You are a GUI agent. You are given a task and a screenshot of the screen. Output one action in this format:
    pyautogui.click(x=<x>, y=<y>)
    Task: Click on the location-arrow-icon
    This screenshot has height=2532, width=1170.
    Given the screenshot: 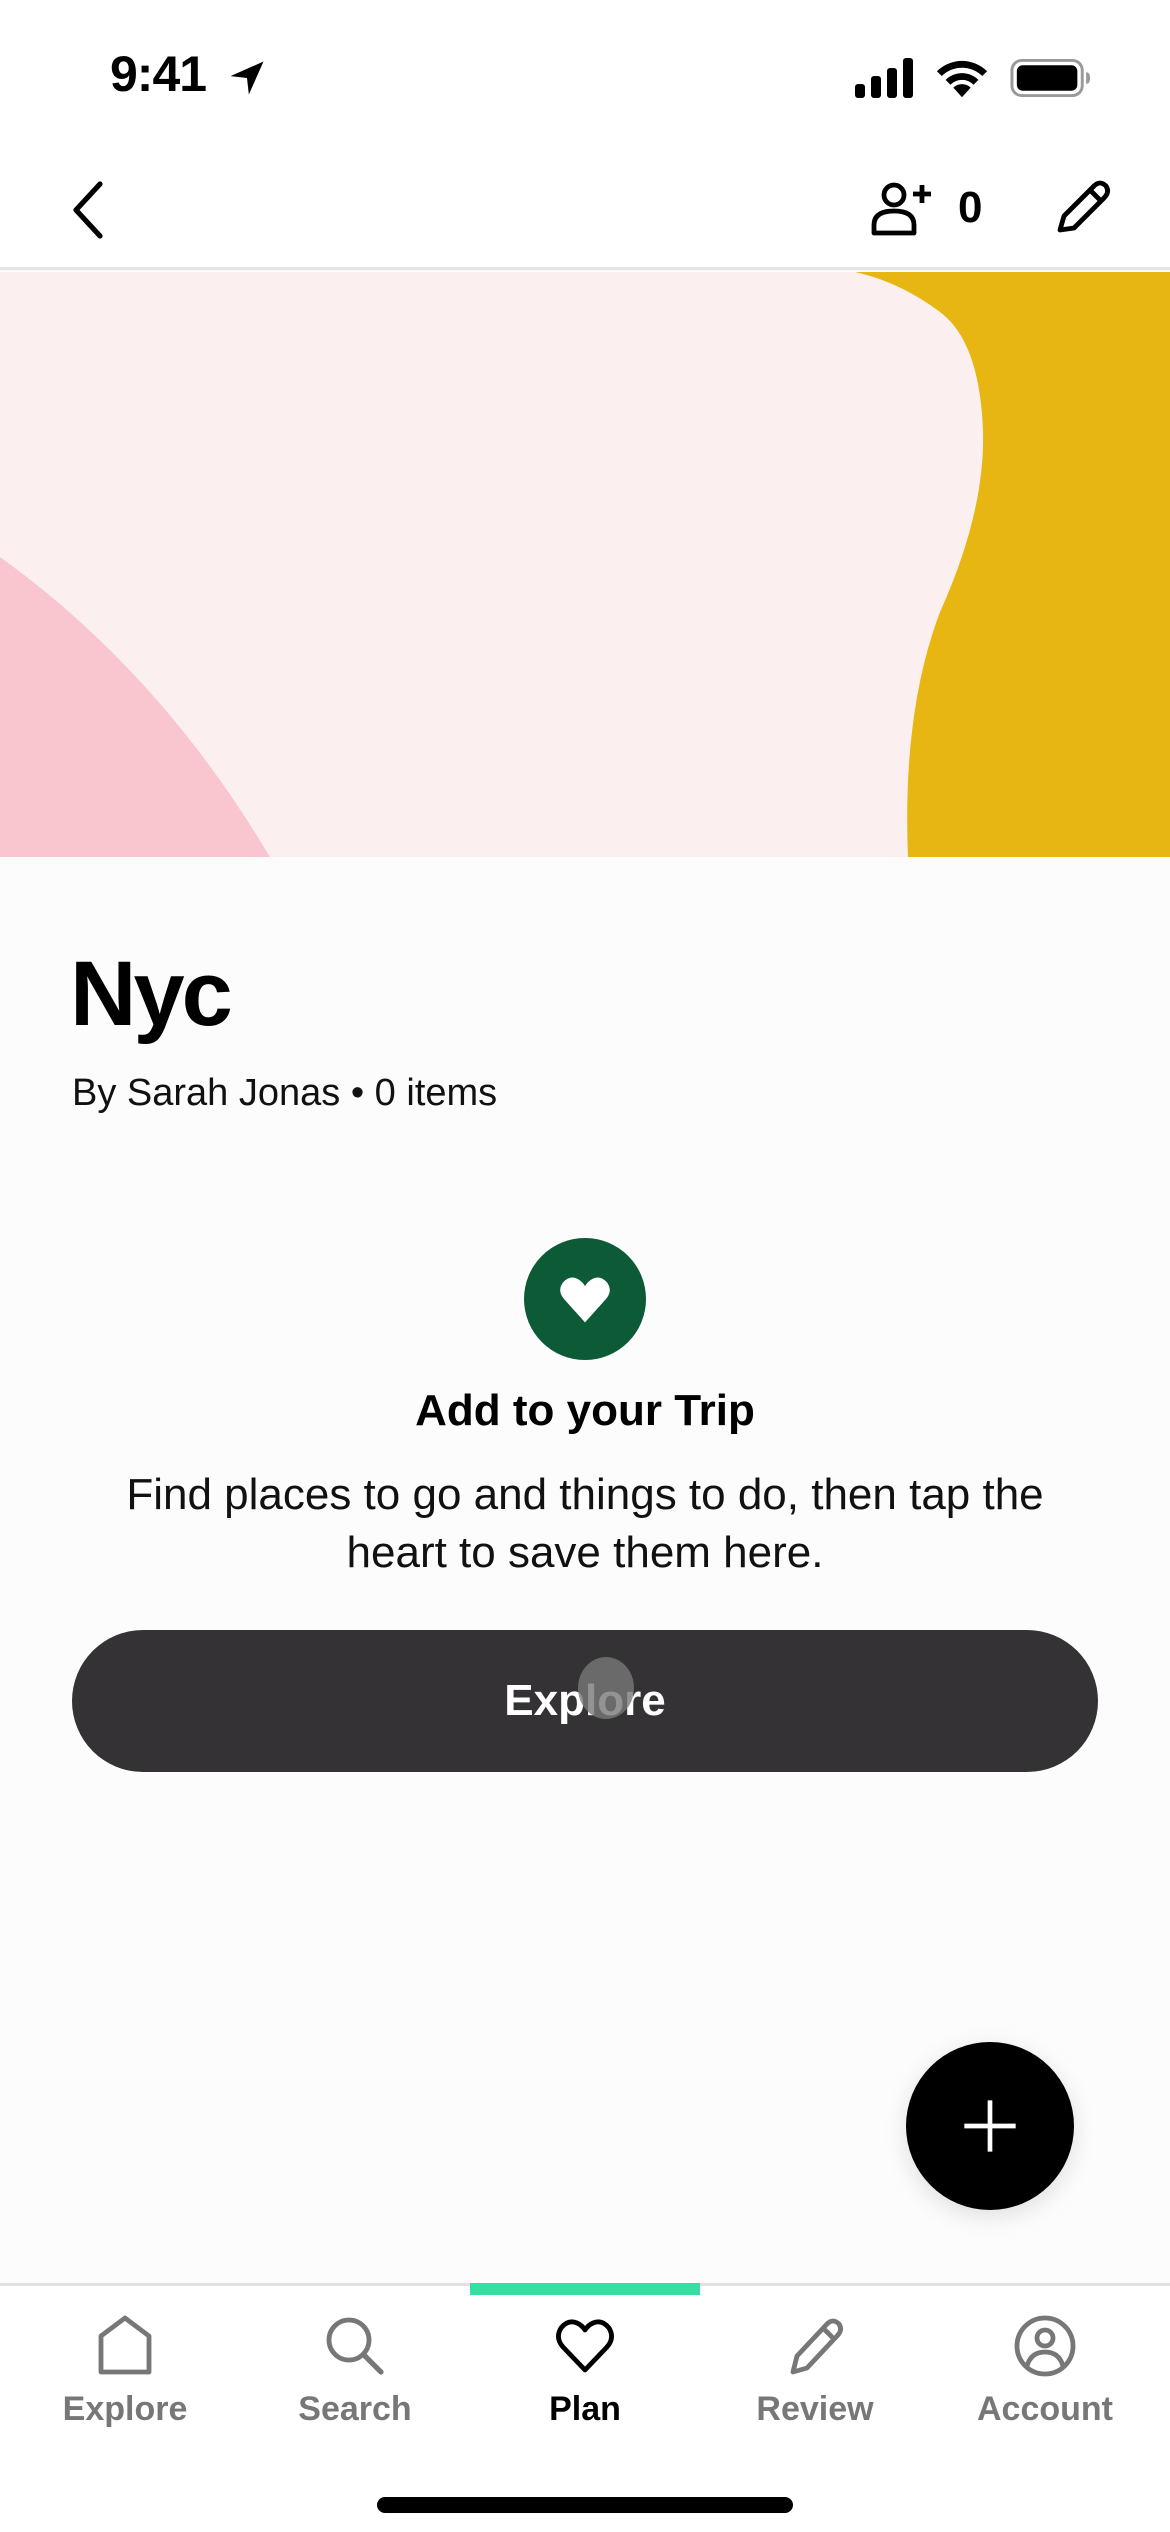 What is the action you would take?
    pyautogui.click(x=247, y=78)
    